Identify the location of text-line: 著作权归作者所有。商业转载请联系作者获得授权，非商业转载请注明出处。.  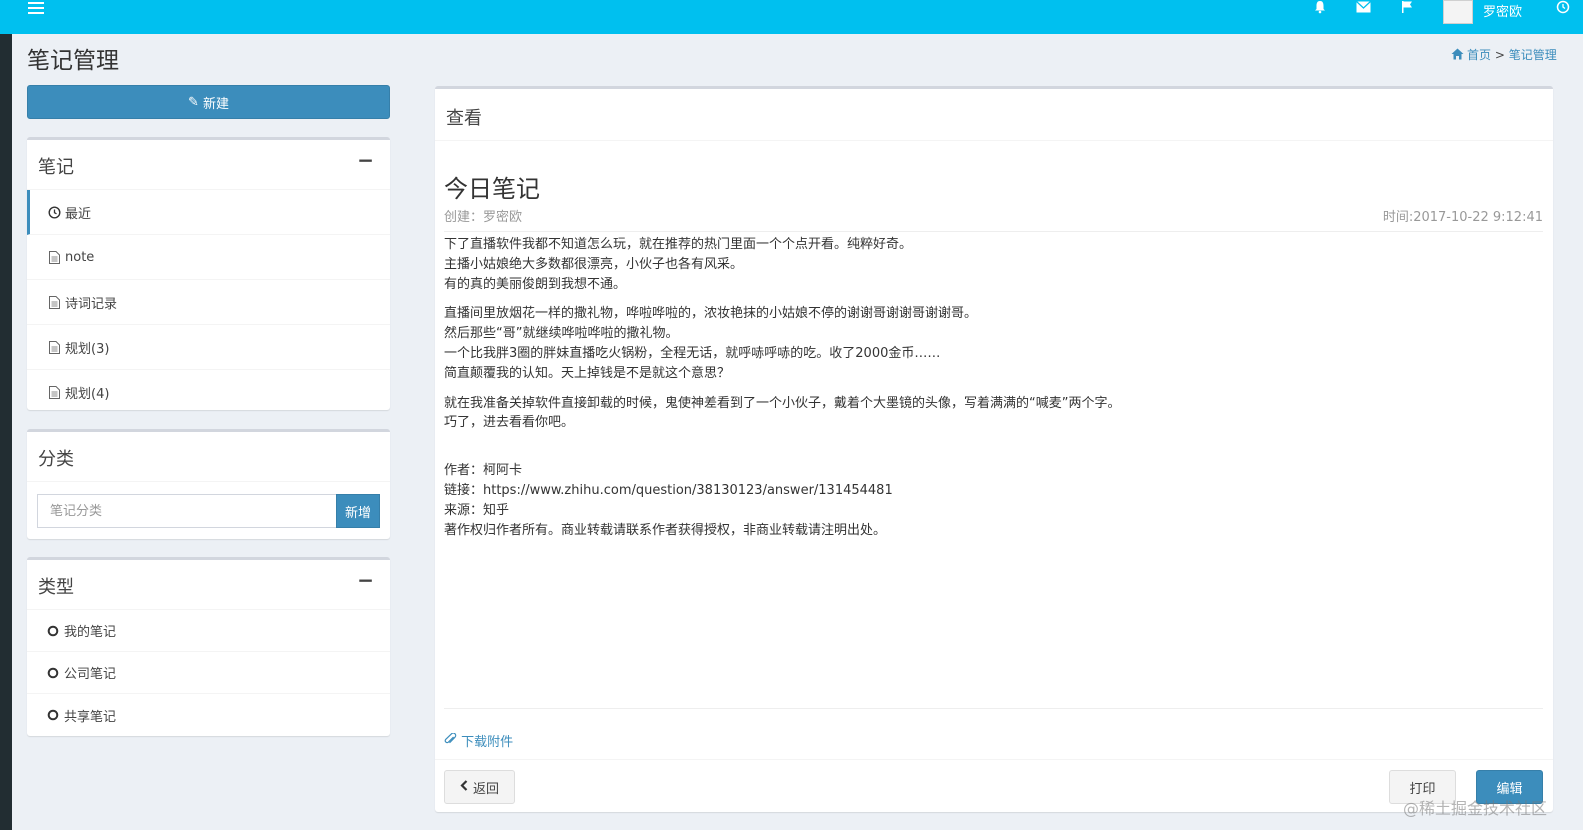
(665, 530).